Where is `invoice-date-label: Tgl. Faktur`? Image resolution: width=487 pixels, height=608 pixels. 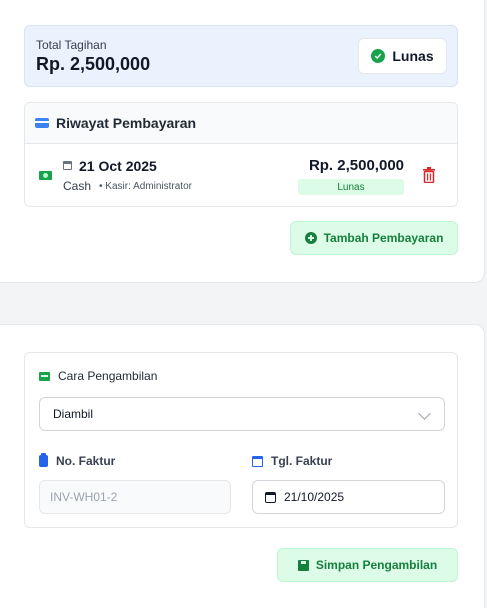
invoice-date-label: Tgl. Faktur is located at coordinates (292, 461).